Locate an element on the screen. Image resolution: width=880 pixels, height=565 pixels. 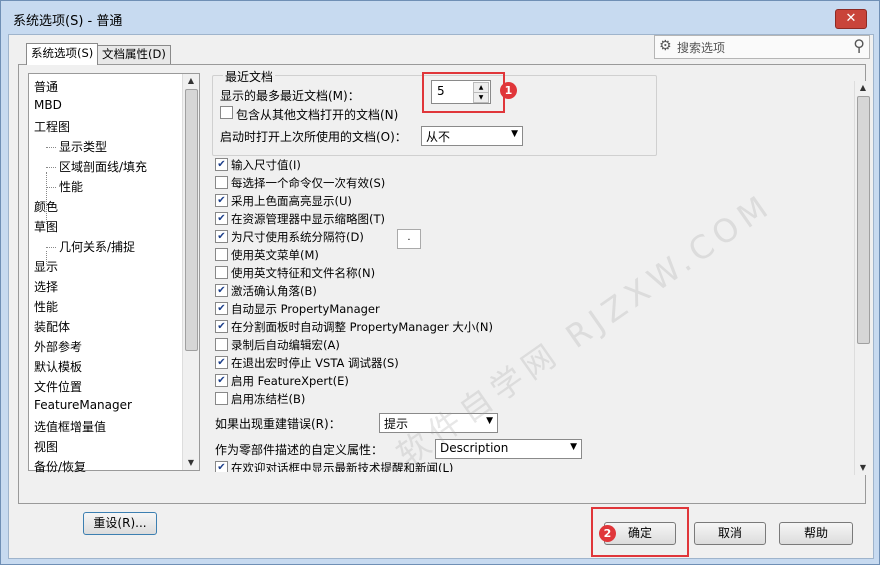
tree-item-label: 几何关系/捕捉 is located at coordinates (97, 247).